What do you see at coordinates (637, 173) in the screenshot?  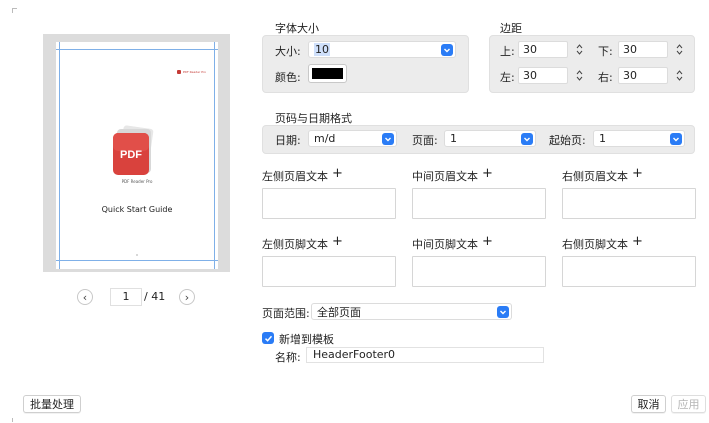 I see `add-right-header-button: +` at bounding box center [637, 173].